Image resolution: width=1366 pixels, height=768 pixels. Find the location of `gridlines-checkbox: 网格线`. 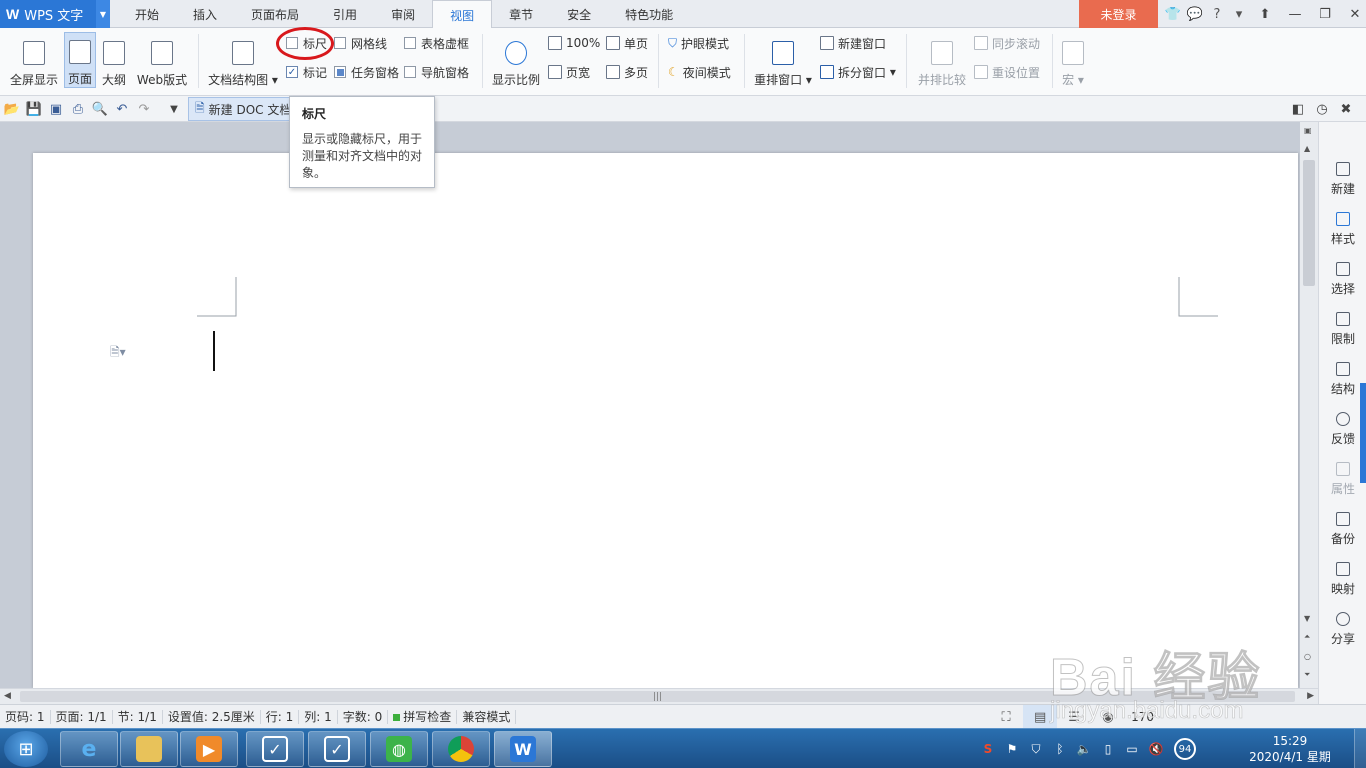

gridlines-checkbox: 网格线 is located at coordinates (360, 43).